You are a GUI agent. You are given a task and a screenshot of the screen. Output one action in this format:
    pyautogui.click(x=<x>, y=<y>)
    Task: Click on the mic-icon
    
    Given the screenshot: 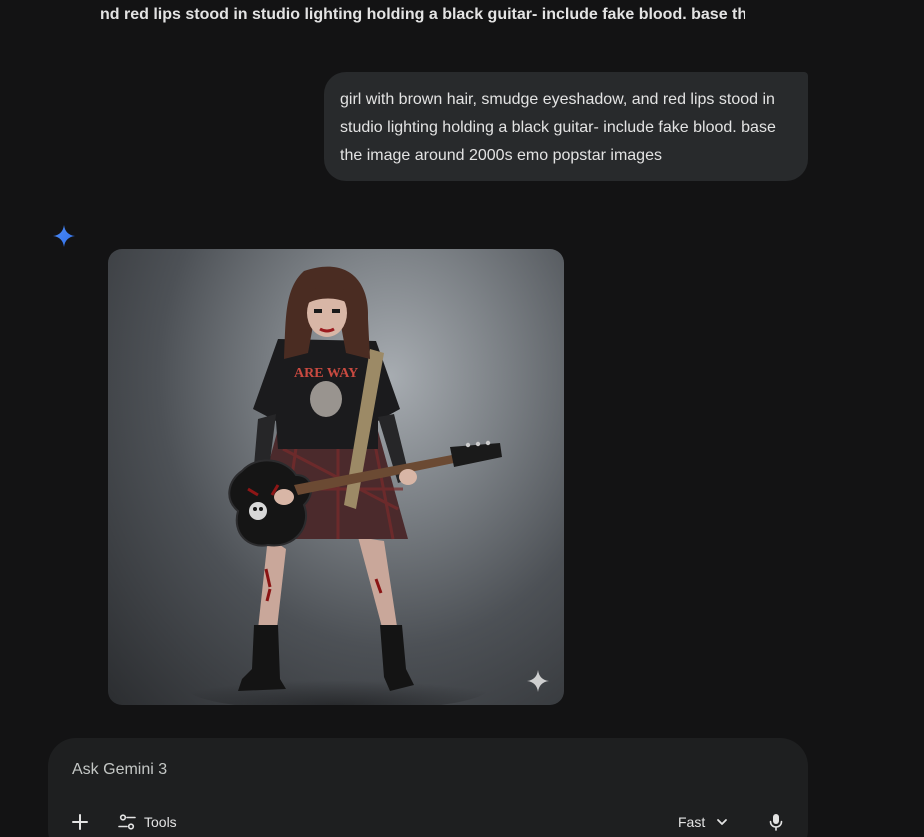 What is the action you would take?
    pyautogui.click(x=776, y=822)
    